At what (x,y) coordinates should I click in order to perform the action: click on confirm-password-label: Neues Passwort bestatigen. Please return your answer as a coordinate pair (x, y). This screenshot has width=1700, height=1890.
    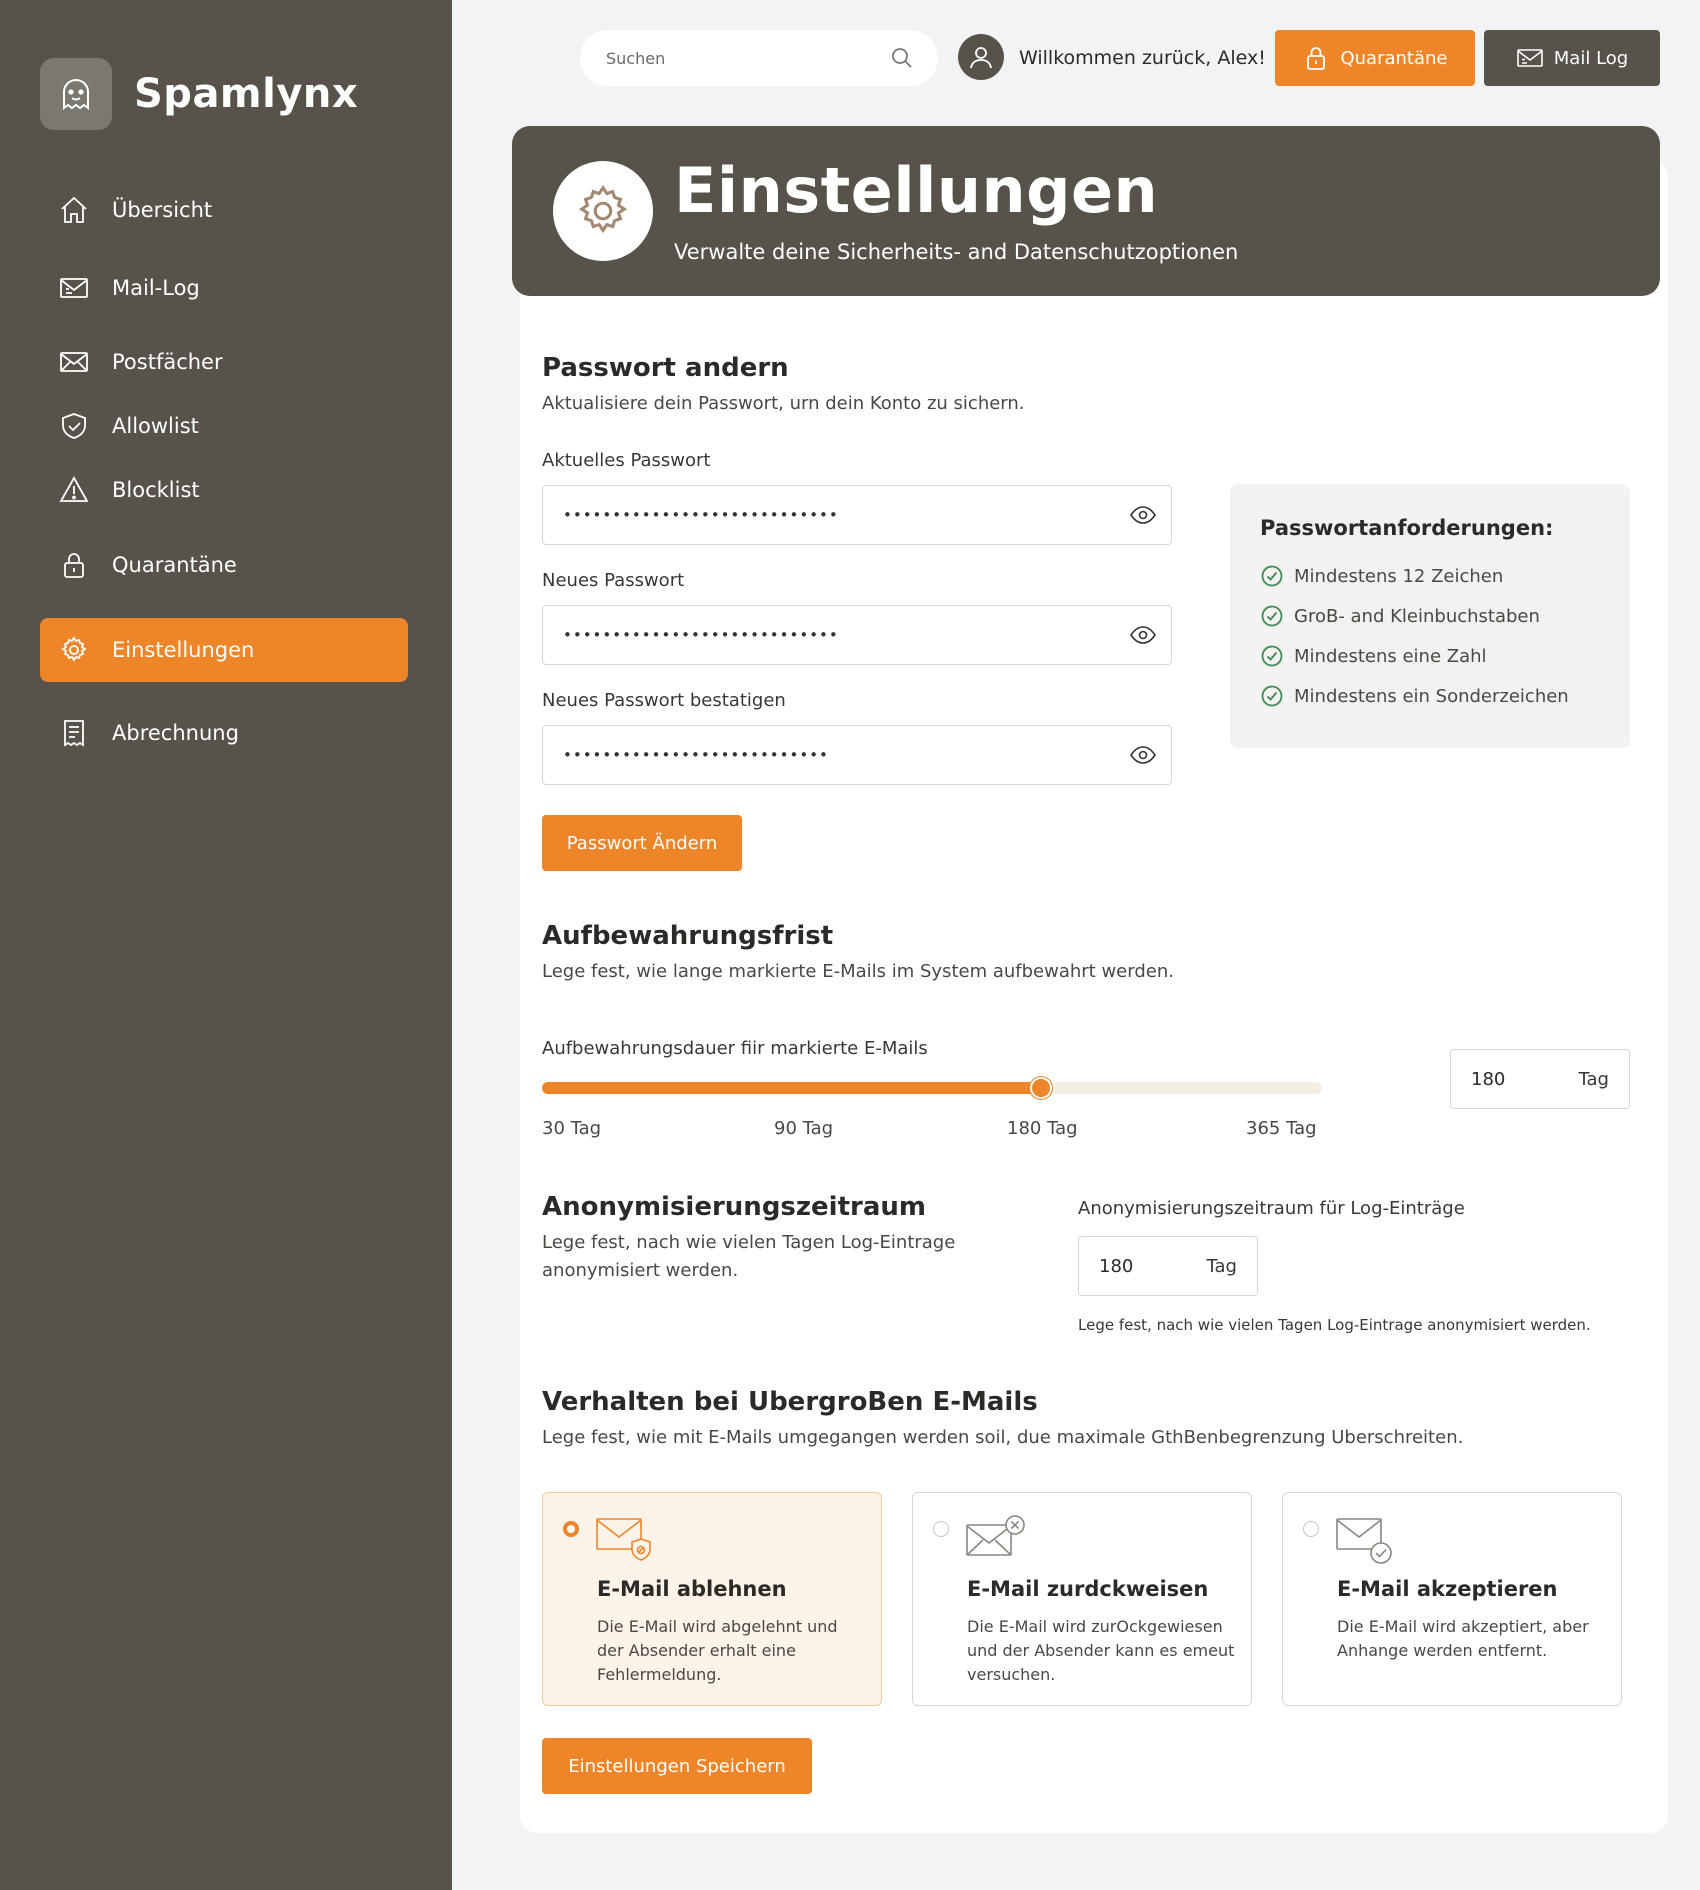
    Looking at the image, I should click on (664, 700).